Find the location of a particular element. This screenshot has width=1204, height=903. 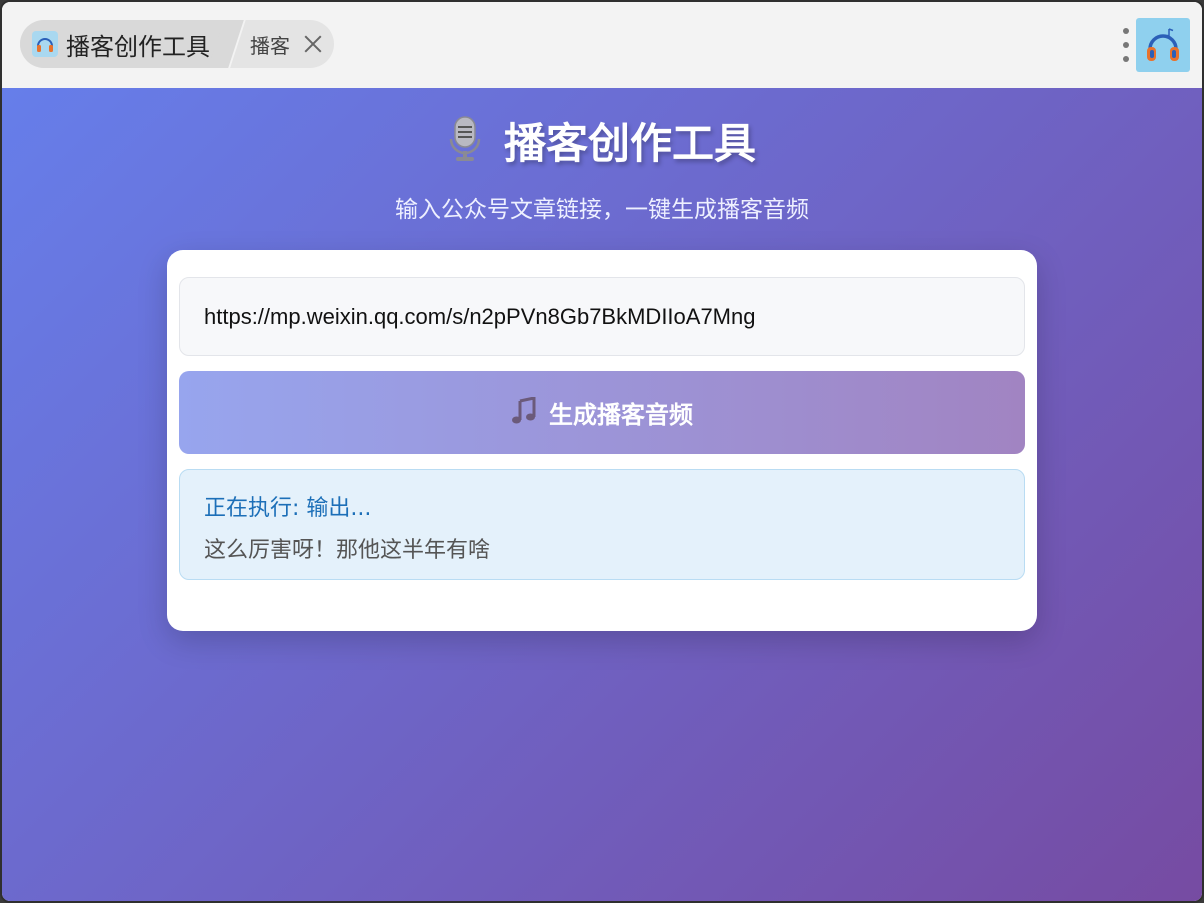

page-subtitle: 输入公众号文章链接，一键生成播客音频 is located at coordinates (602, 210).